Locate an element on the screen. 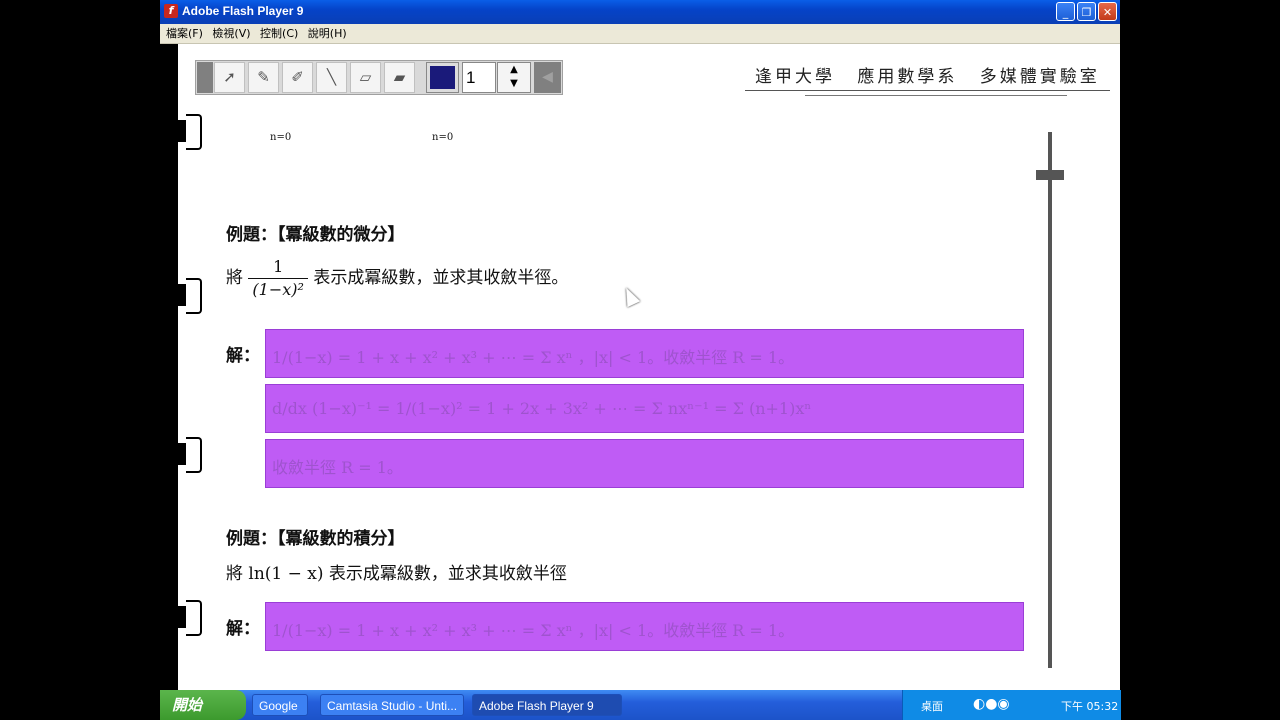 The height and width of the screenshot is (720, 1280). taskbar-item-google: Google is located at coordinates (280, 705).